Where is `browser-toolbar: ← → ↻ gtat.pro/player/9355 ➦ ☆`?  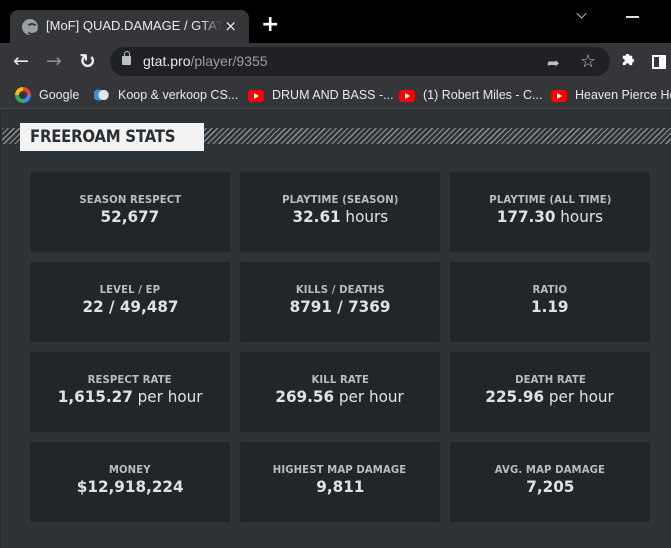 browser-toolbar: ← → ↻ gtat.pro/player/9355 ➦ ☆ is located at coordinates (335, 62).